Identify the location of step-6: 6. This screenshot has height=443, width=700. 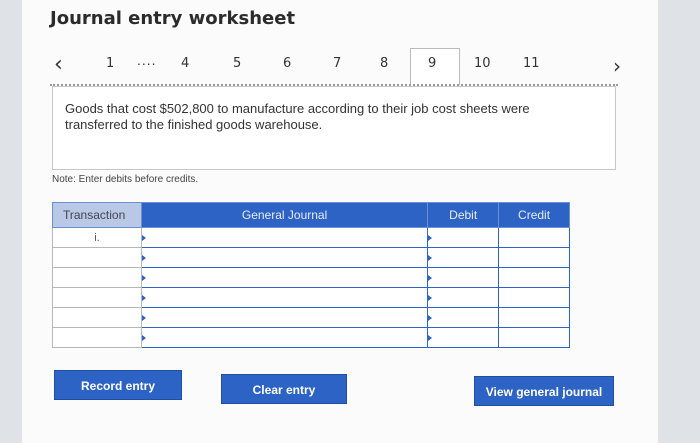
(287, 63).